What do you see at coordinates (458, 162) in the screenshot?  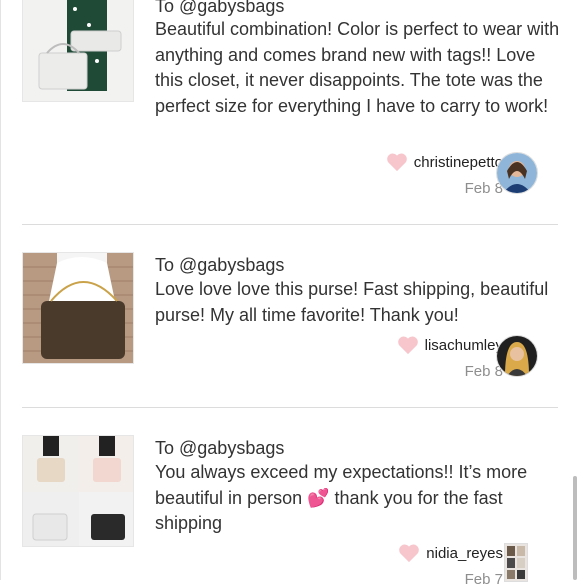 I see `reviewer-username: christinepetto` at bounding box center [458, 162].